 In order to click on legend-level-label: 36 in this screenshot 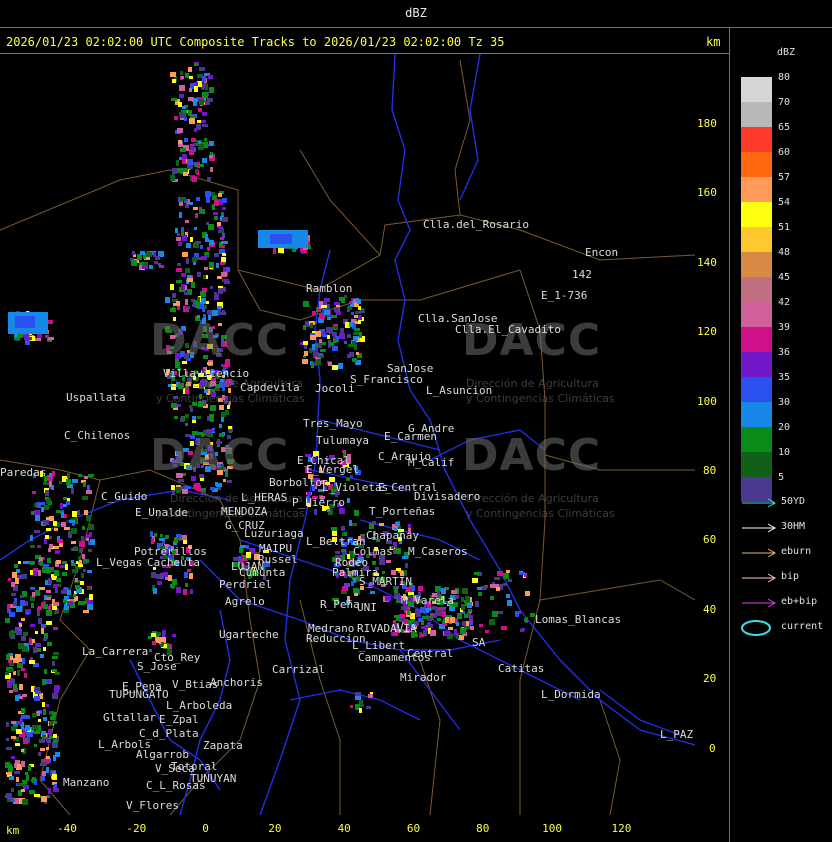, I will do `click(784, 352)`.